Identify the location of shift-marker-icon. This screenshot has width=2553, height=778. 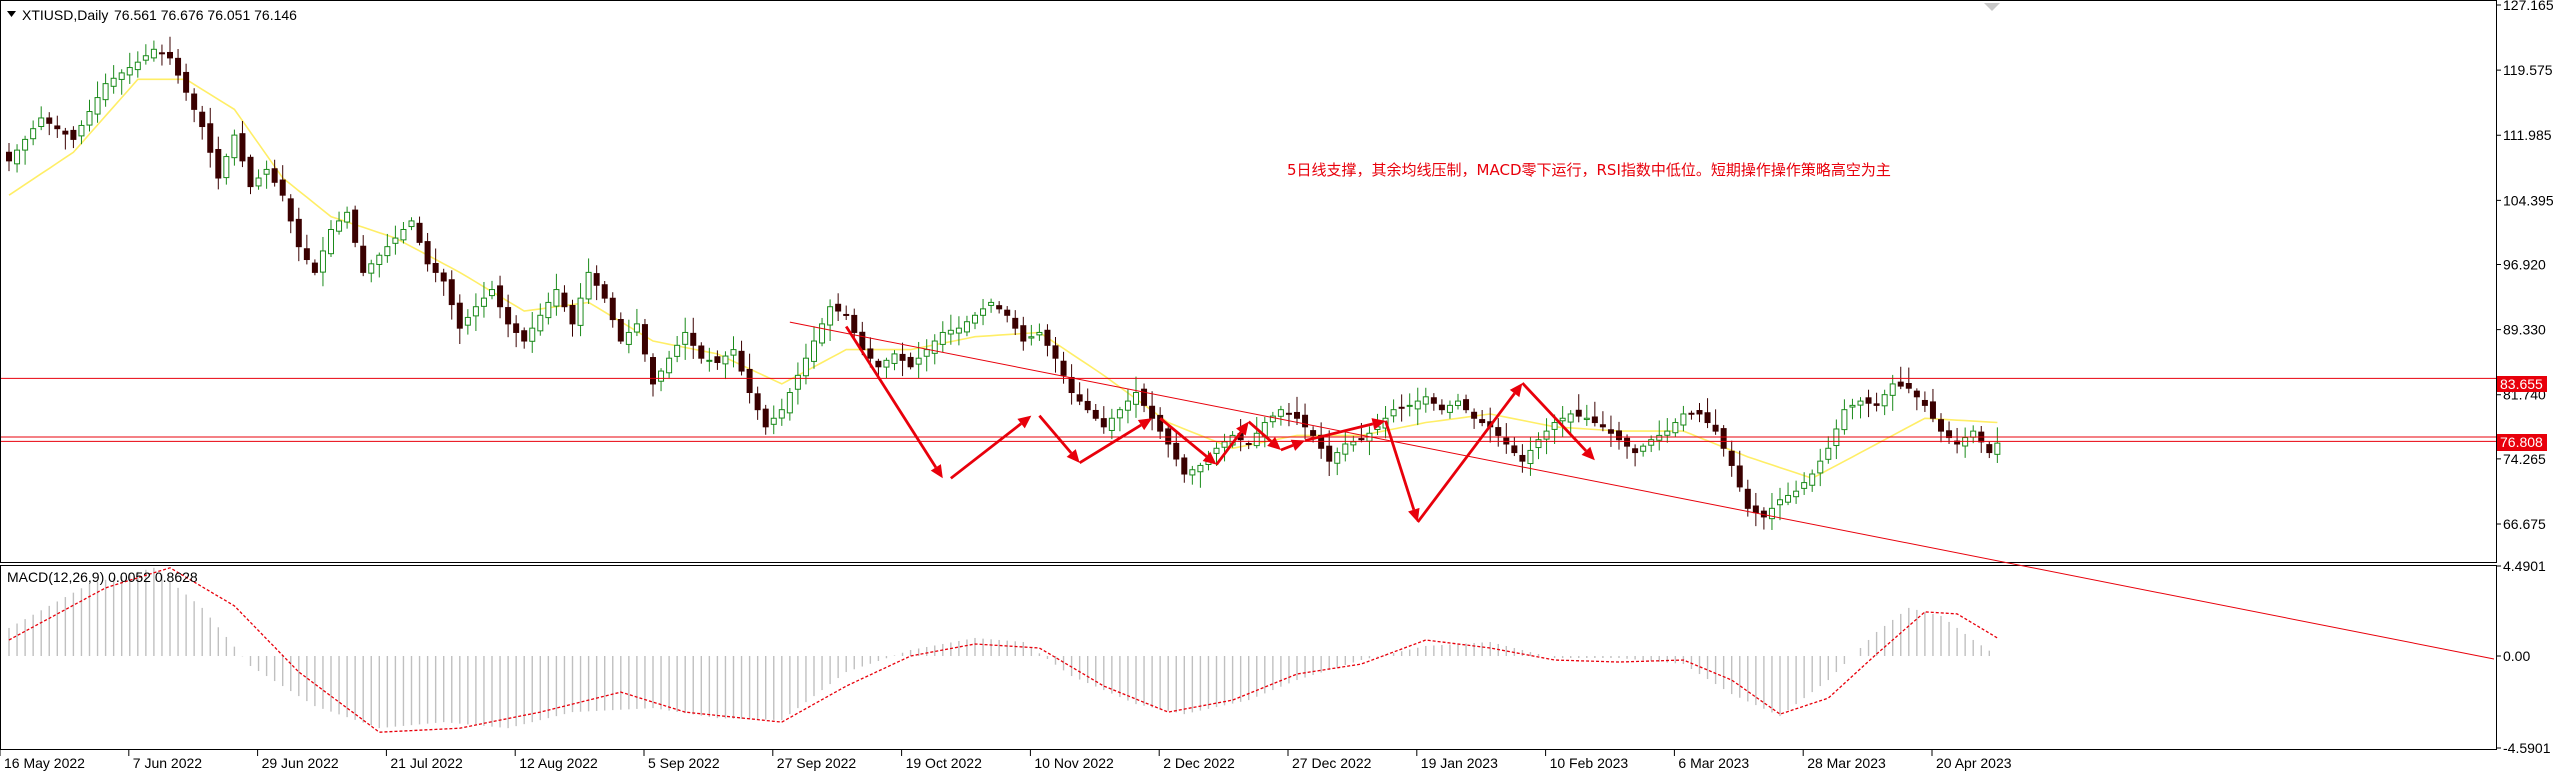
(1992, 7).